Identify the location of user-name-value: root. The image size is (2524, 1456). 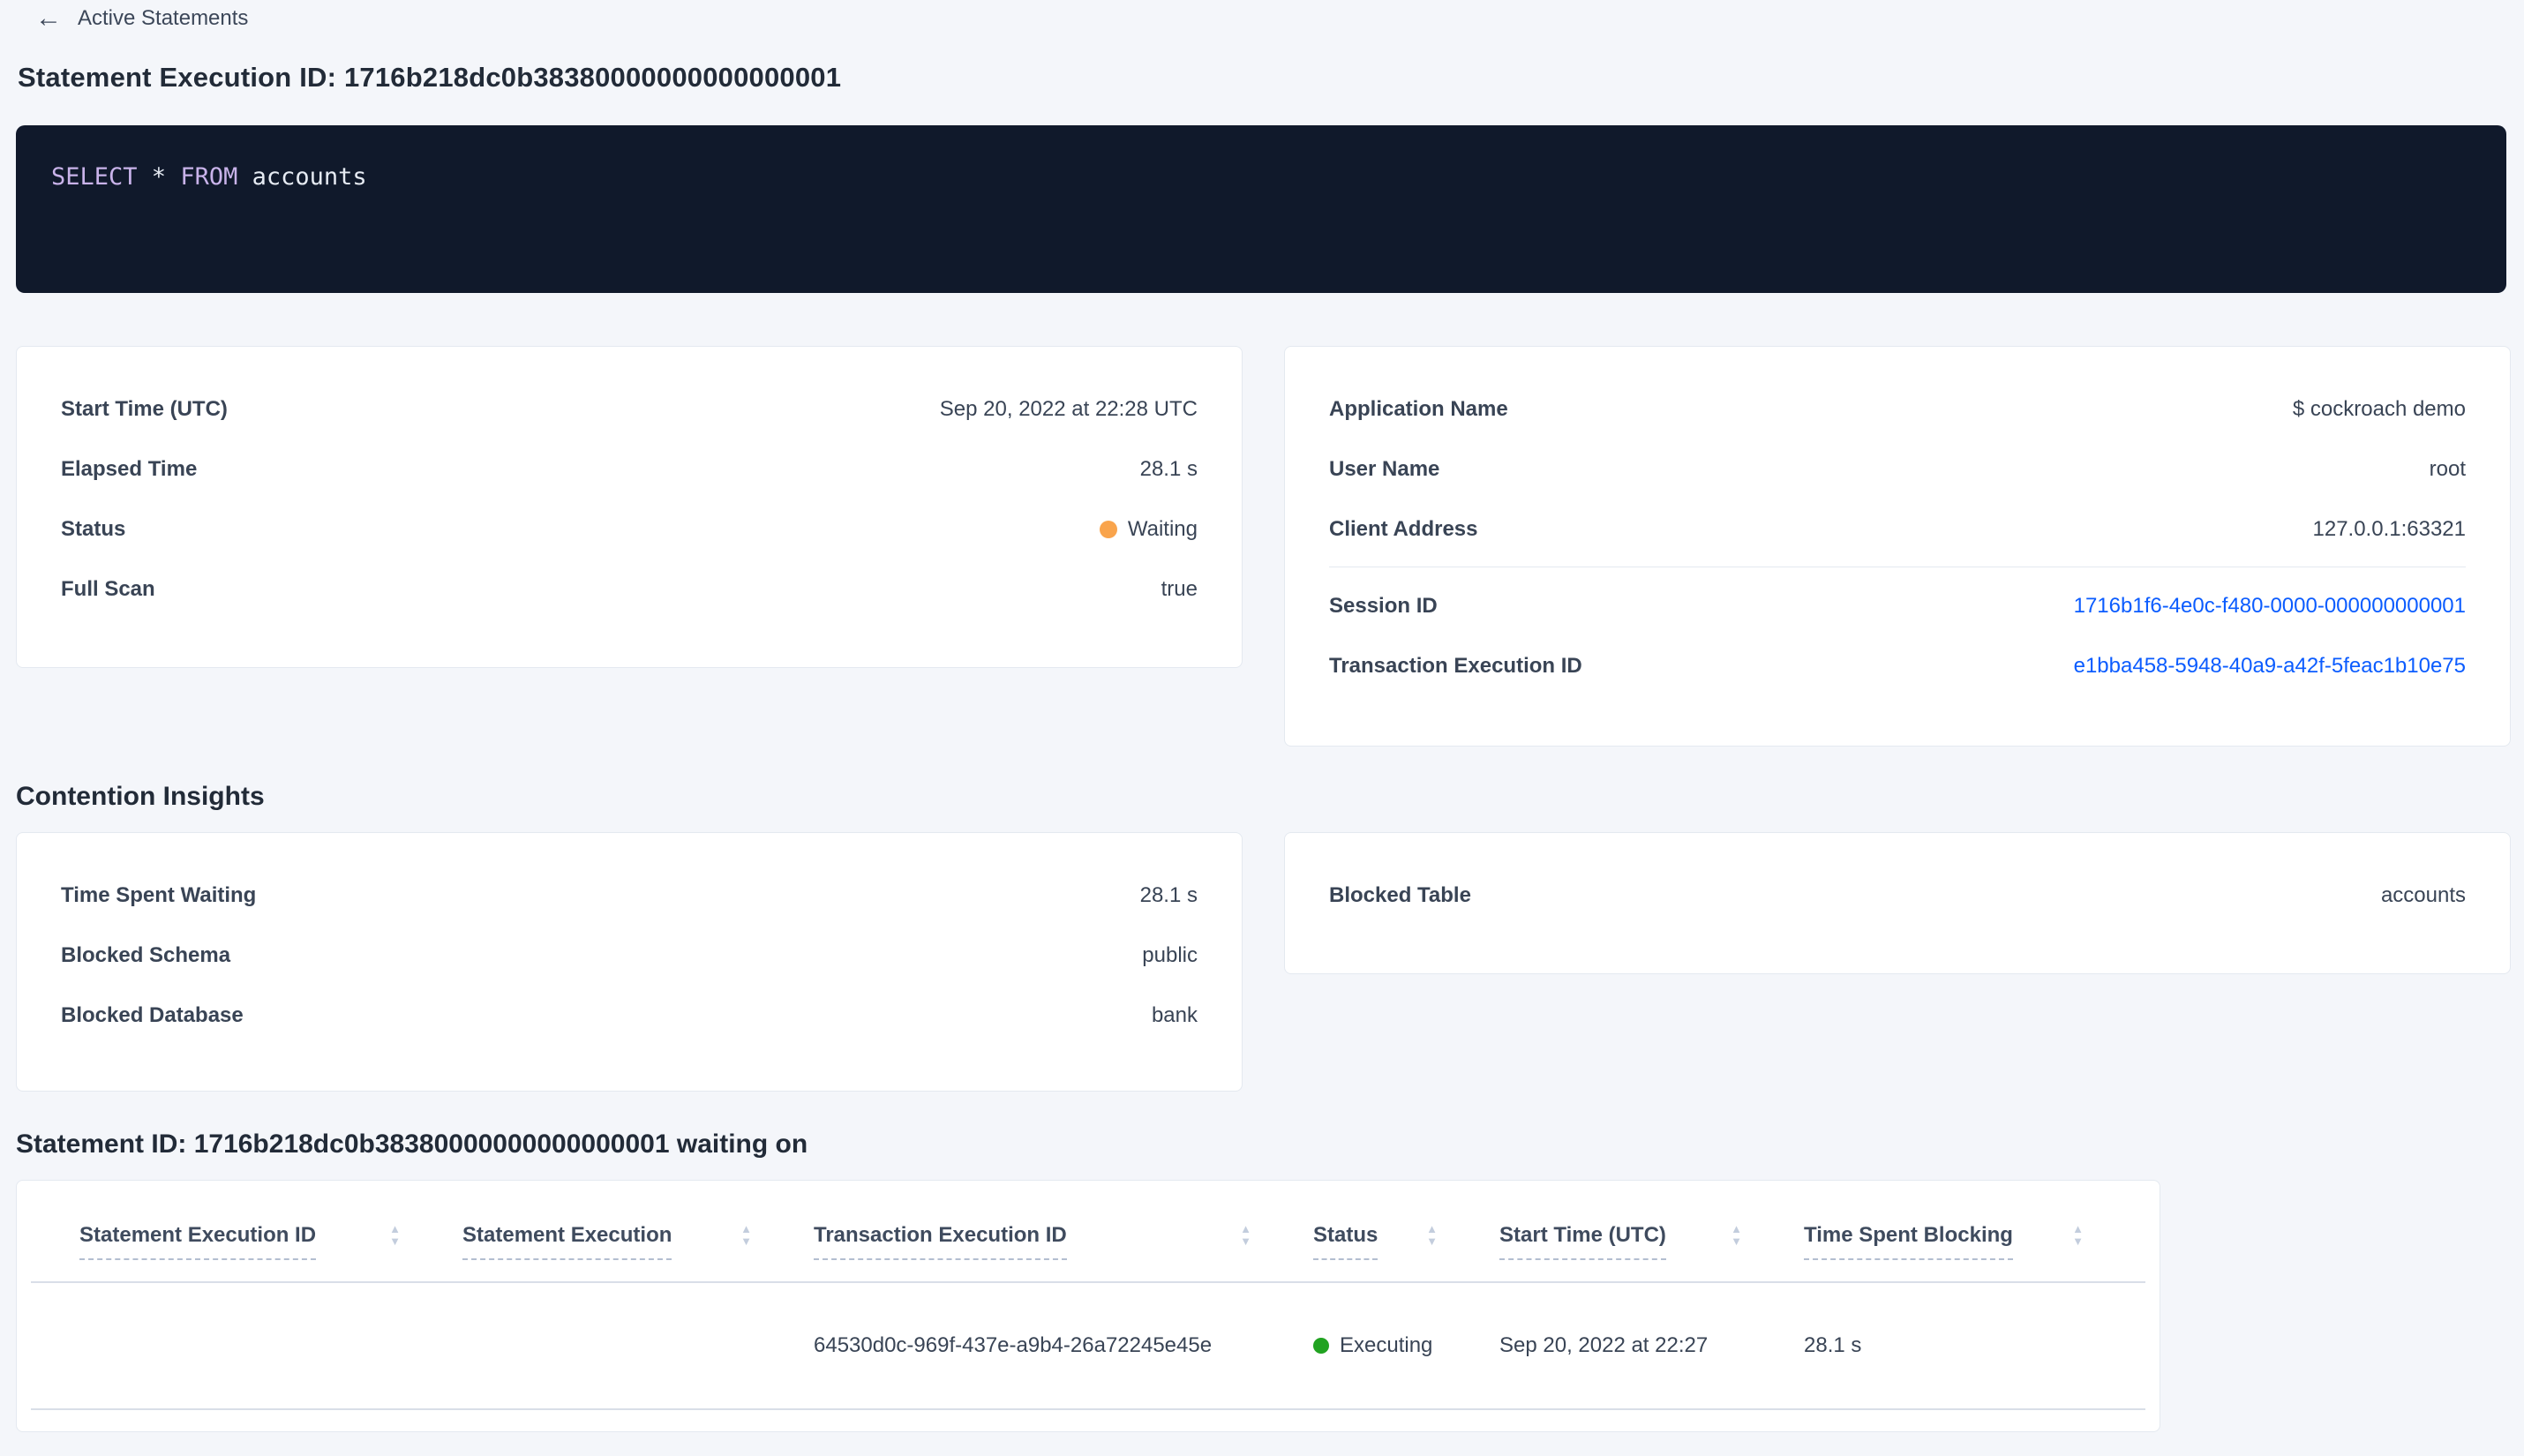
(2447, 469).